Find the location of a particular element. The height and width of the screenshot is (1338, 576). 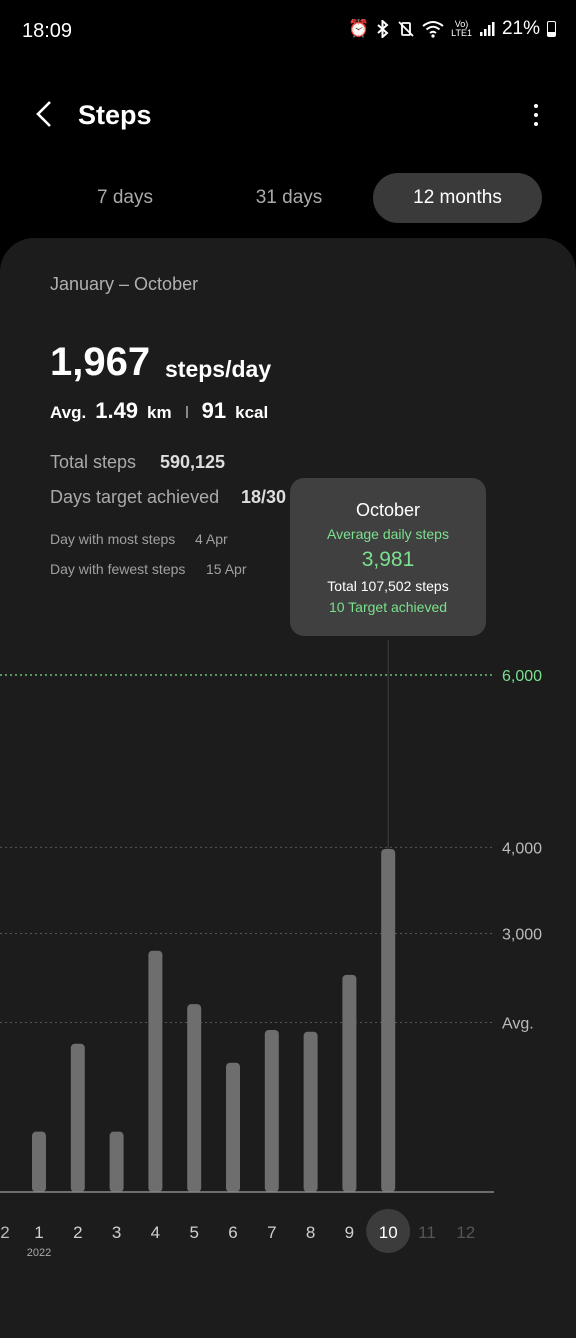

fewest-steps-value: 15 Apr is located at coordinates (226, 569).